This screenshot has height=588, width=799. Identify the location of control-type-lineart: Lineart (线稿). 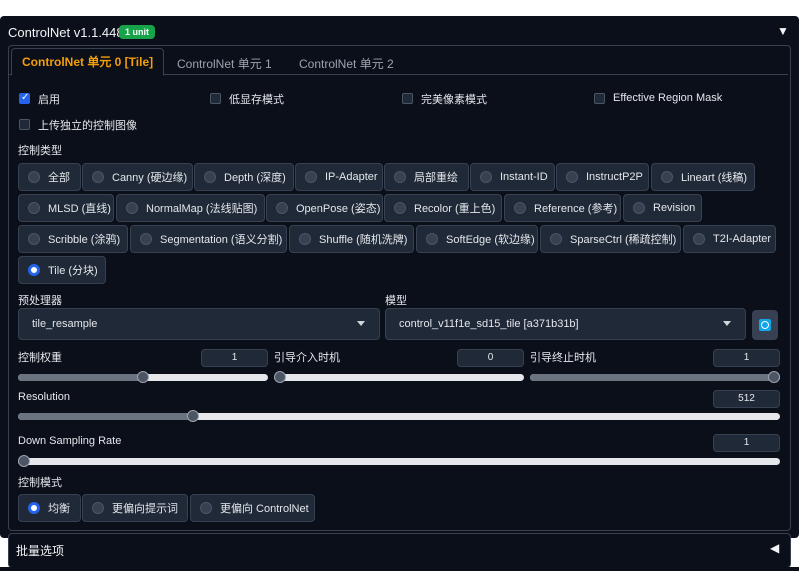
(703, 177).